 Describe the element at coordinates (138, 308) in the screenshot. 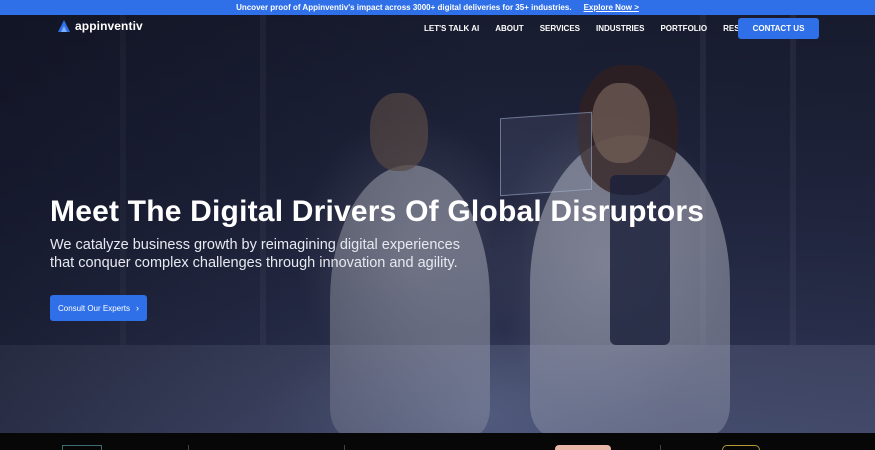

I see `chevron-right-icon: ›` at that location.